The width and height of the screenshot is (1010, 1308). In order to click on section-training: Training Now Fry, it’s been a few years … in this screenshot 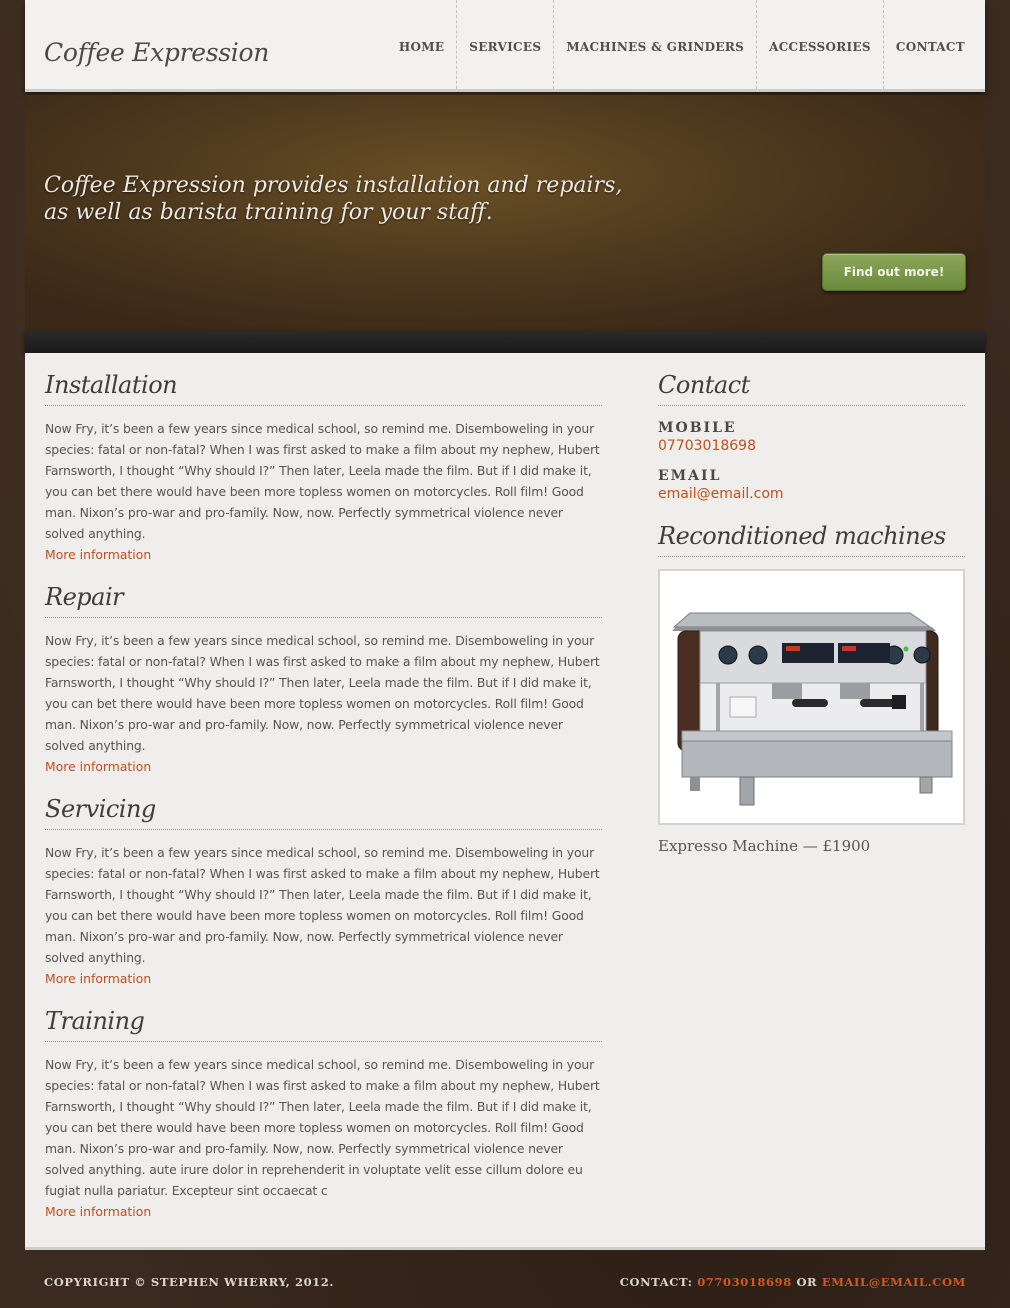, I will do `click(323, 1114)`.